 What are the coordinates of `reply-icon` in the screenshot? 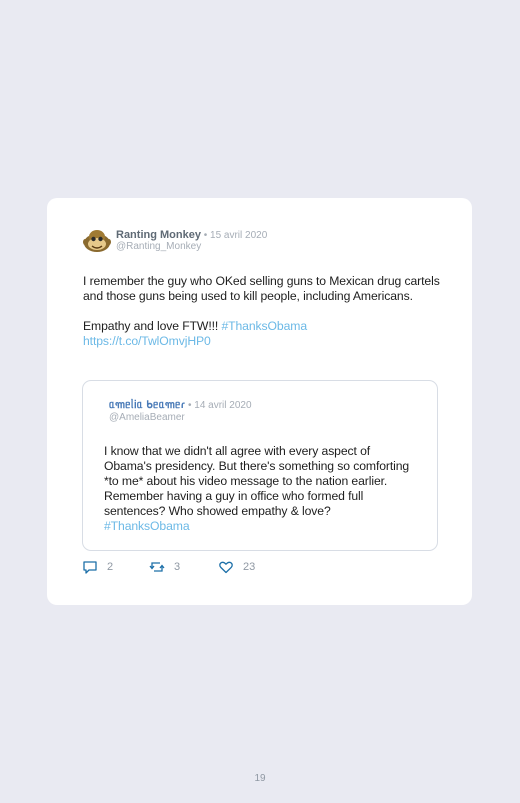 It's located at (90, 567).